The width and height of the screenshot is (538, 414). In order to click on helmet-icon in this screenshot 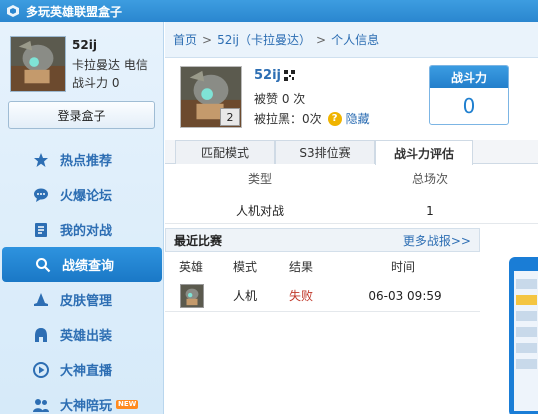, I will do `click(41, 334)`.